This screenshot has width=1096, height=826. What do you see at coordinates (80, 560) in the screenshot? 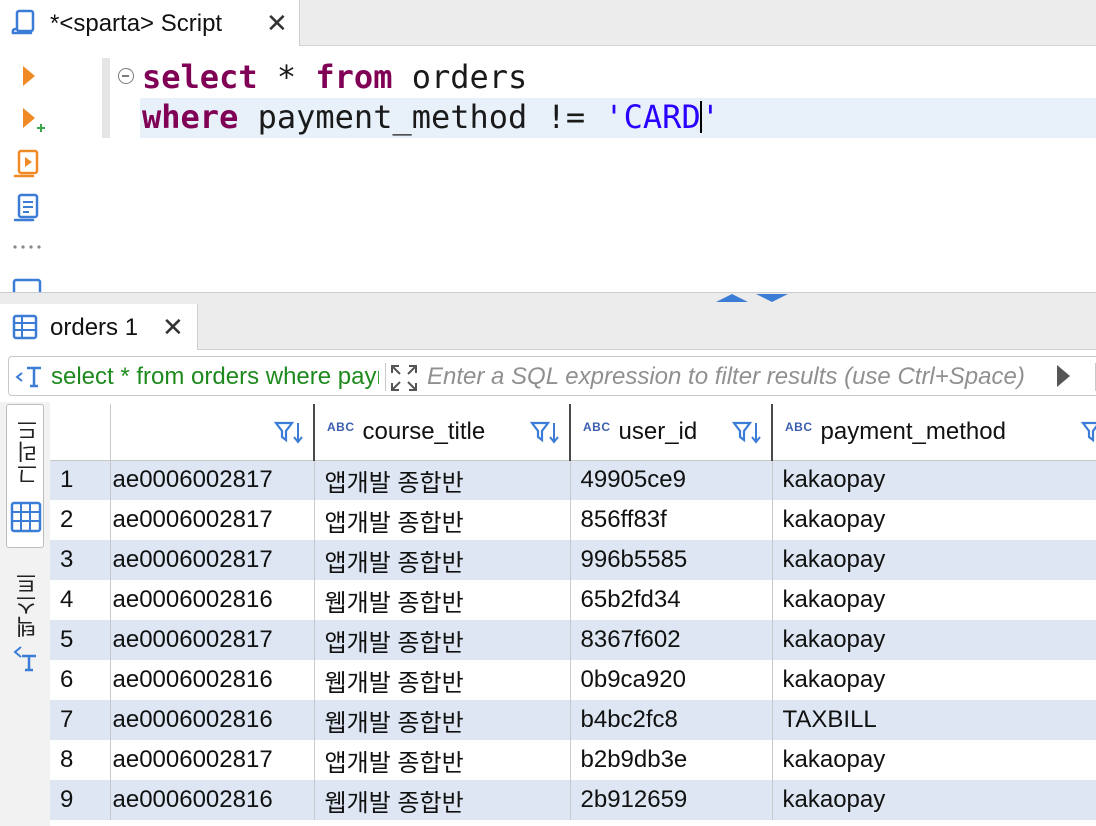
I see `row-number: 3` at bounding box center [80, 560].